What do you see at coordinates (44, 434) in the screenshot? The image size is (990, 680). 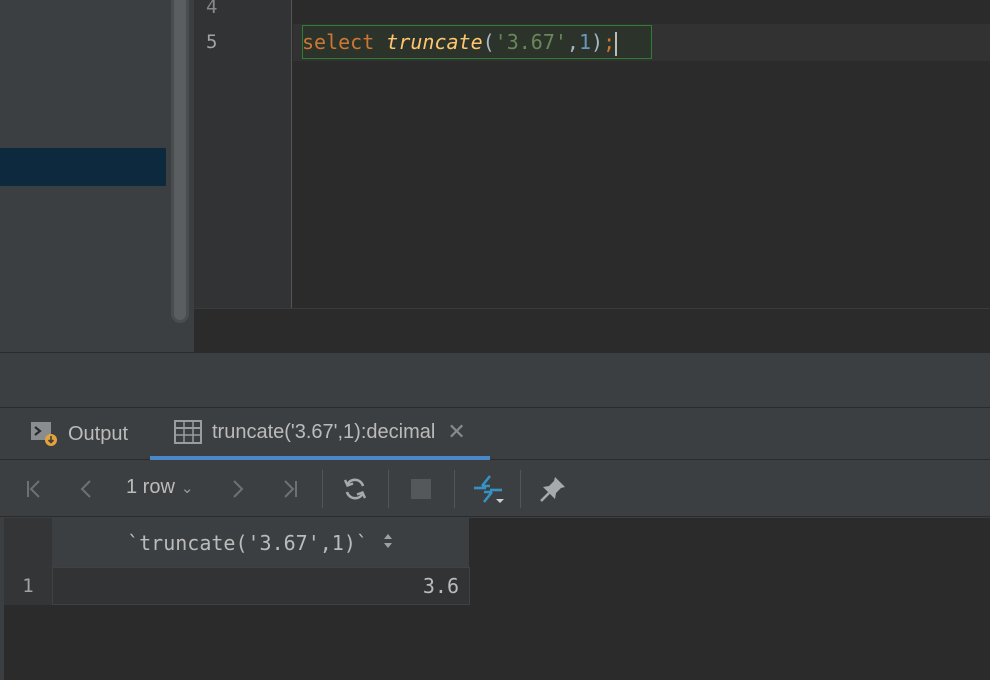 I see `console-icon` at bounding box center [44, 434].